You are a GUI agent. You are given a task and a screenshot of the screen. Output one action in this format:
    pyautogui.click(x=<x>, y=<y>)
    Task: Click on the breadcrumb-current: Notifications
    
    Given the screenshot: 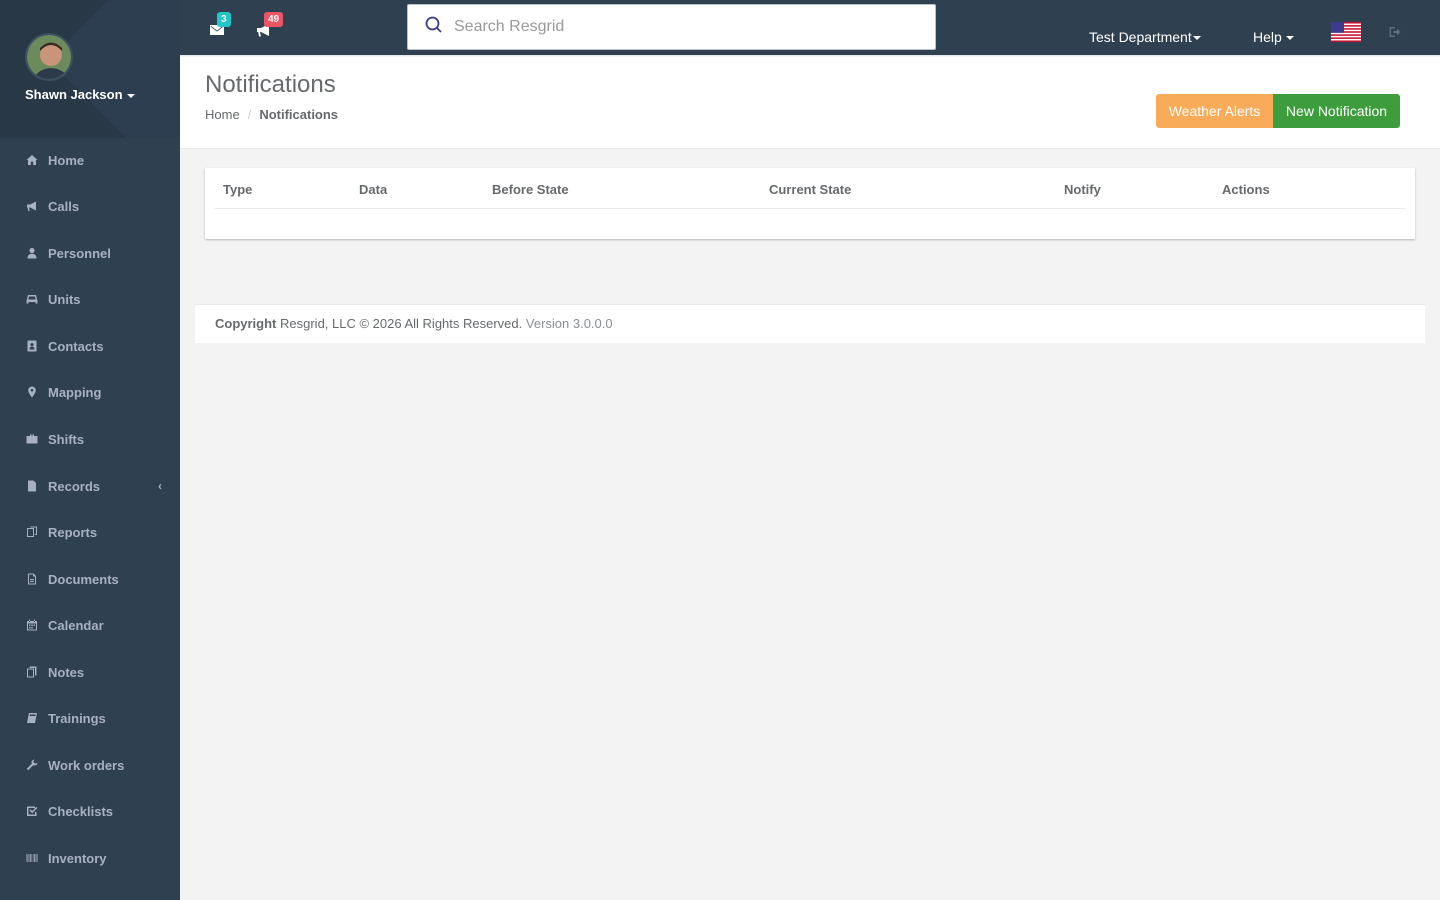 What is the action you would take?
    pyautogui.click(x=299, y=114)
    